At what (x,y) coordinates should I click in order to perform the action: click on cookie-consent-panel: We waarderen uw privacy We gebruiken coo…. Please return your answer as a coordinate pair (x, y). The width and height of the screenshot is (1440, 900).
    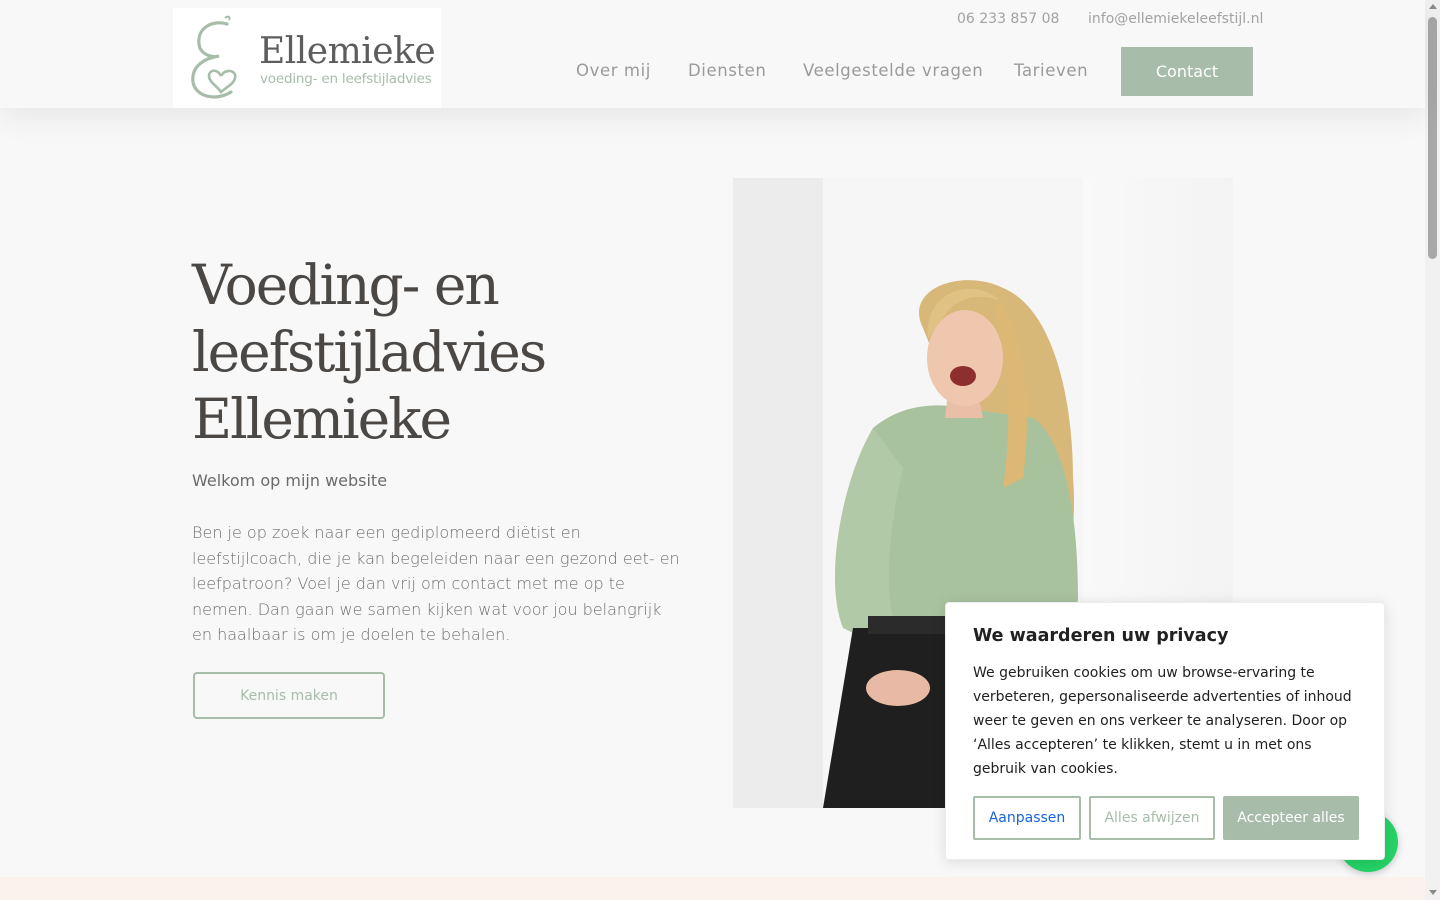
    Looking at the image, I should click on (1165, 731).